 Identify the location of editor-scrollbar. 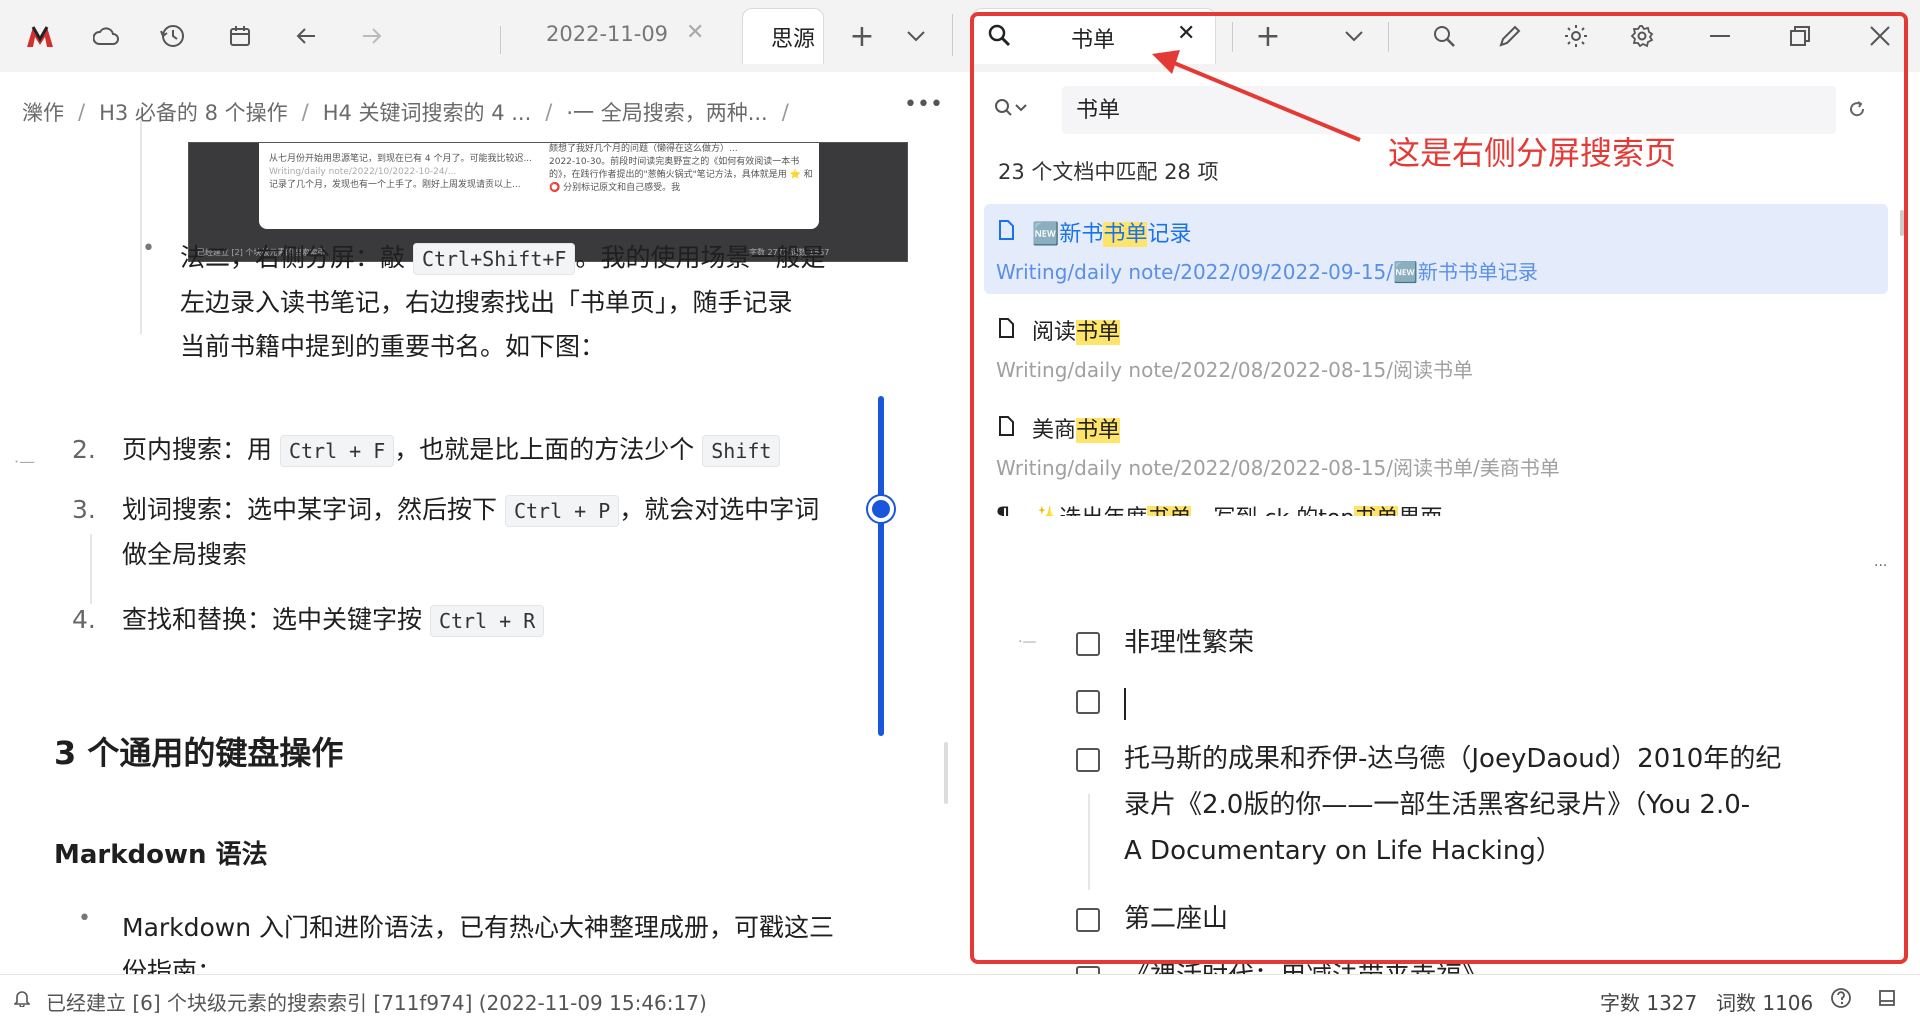
(946, 773).